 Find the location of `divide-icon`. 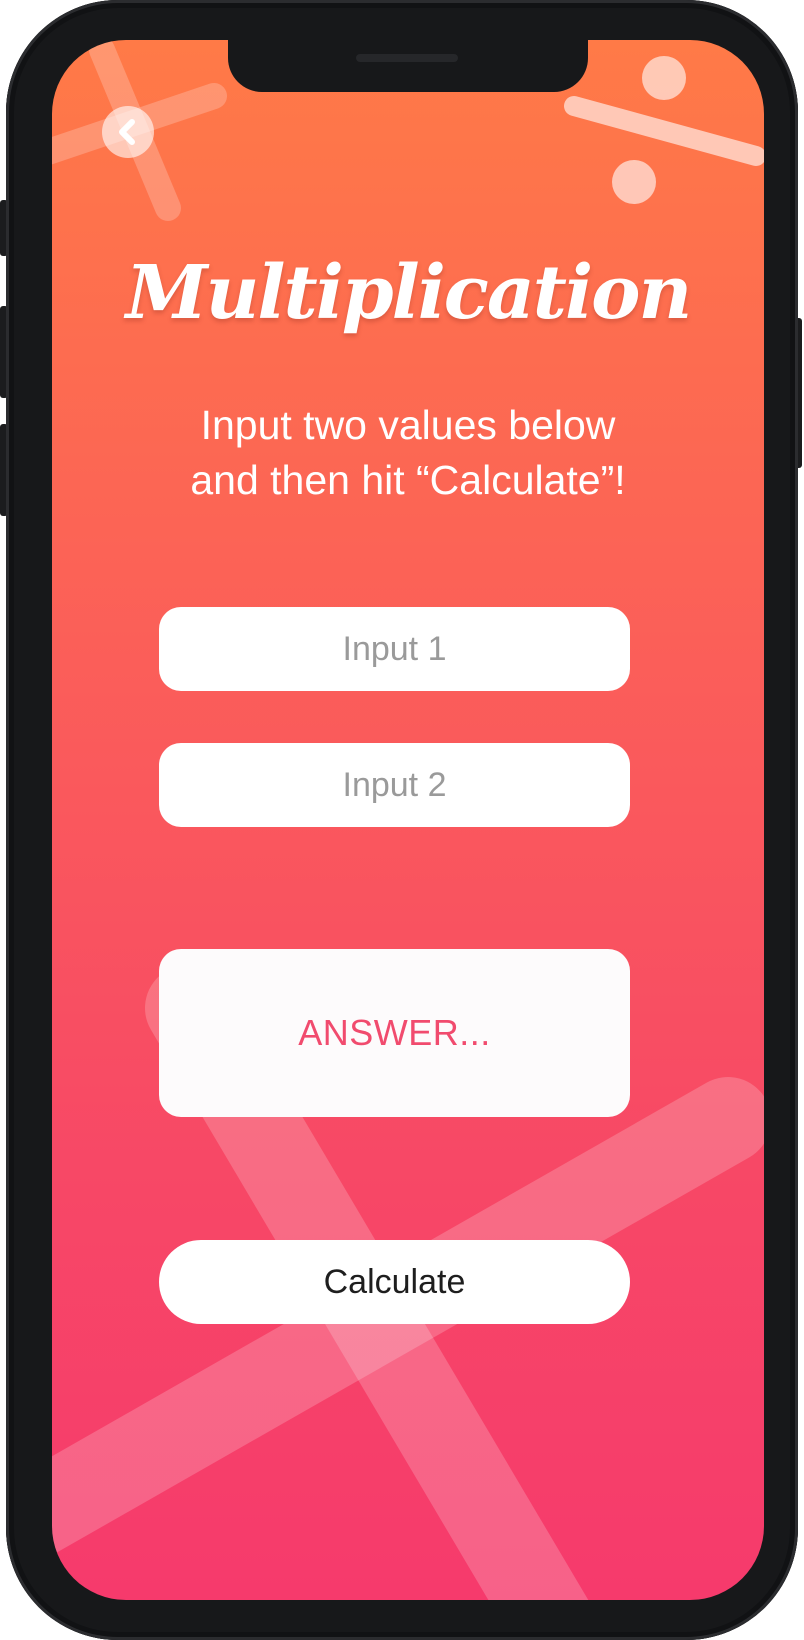

divide-icon is located at coordinates (664, 130).